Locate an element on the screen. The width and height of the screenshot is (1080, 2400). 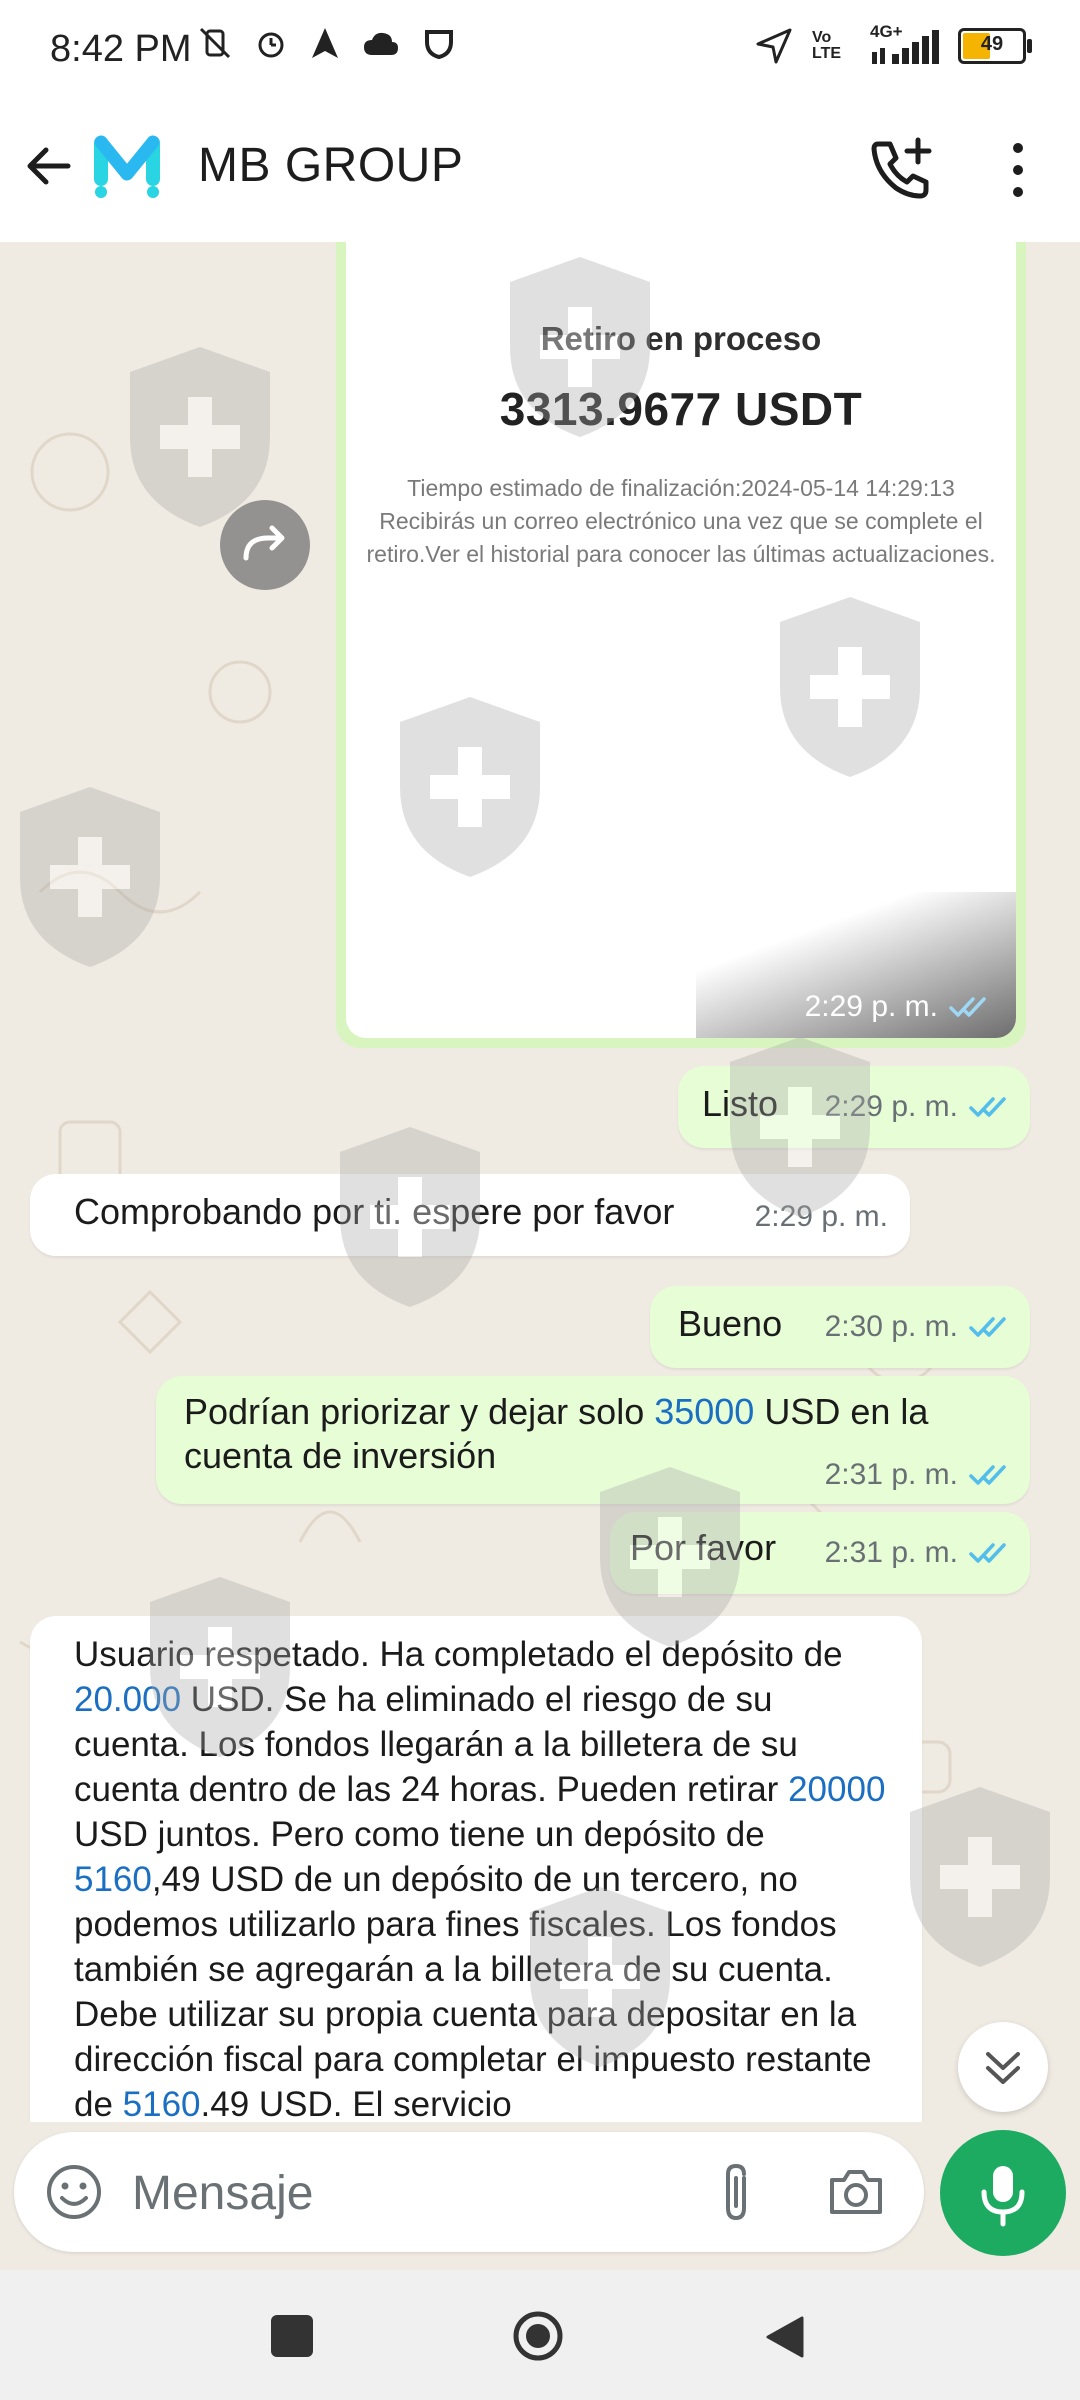
message-text: Listo is located at coordinates (740, 1103).